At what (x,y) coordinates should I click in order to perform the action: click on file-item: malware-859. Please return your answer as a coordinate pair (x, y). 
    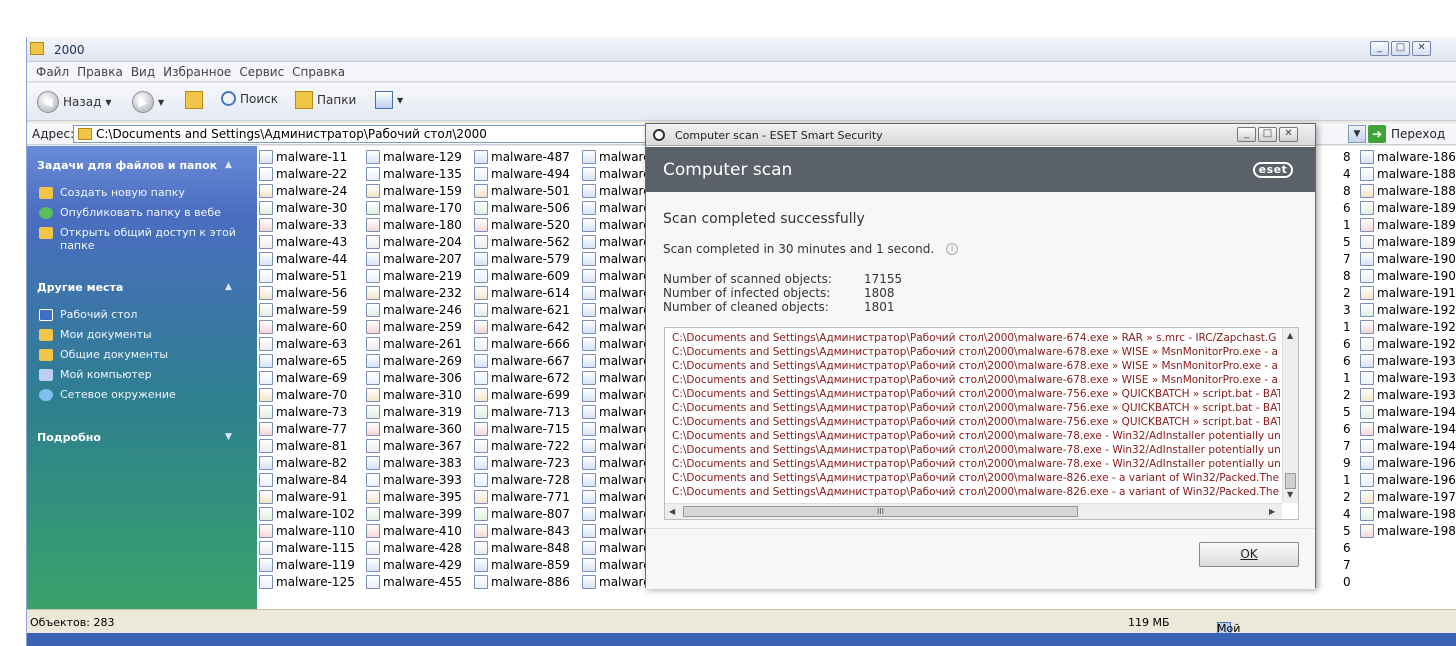
    Looking at the image, I should click on (522, 564).